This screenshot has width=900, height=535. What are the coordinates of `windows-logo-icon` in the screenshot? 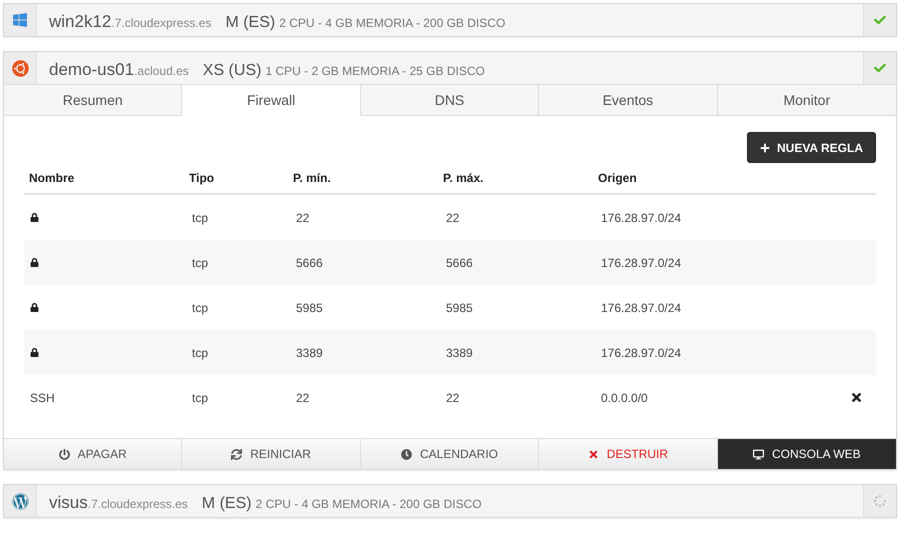 It's located at (20, 20).